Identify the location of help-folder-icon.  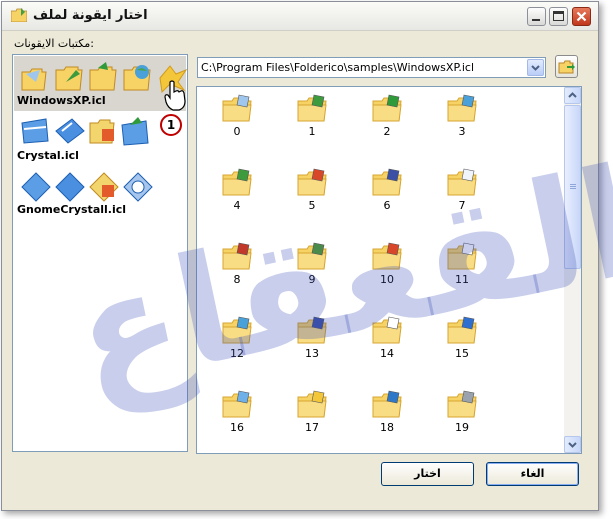
(462, 330).